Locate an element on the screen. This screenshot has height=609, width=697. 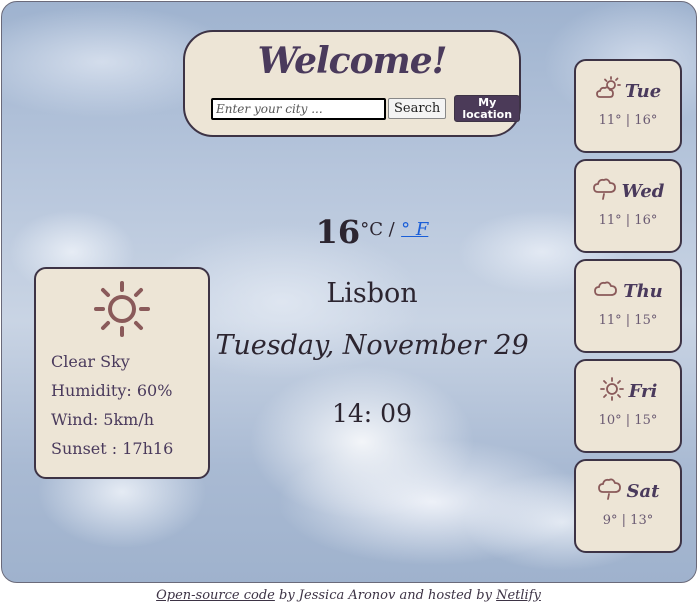
cloud-icon is located at coordinates (606, 291).